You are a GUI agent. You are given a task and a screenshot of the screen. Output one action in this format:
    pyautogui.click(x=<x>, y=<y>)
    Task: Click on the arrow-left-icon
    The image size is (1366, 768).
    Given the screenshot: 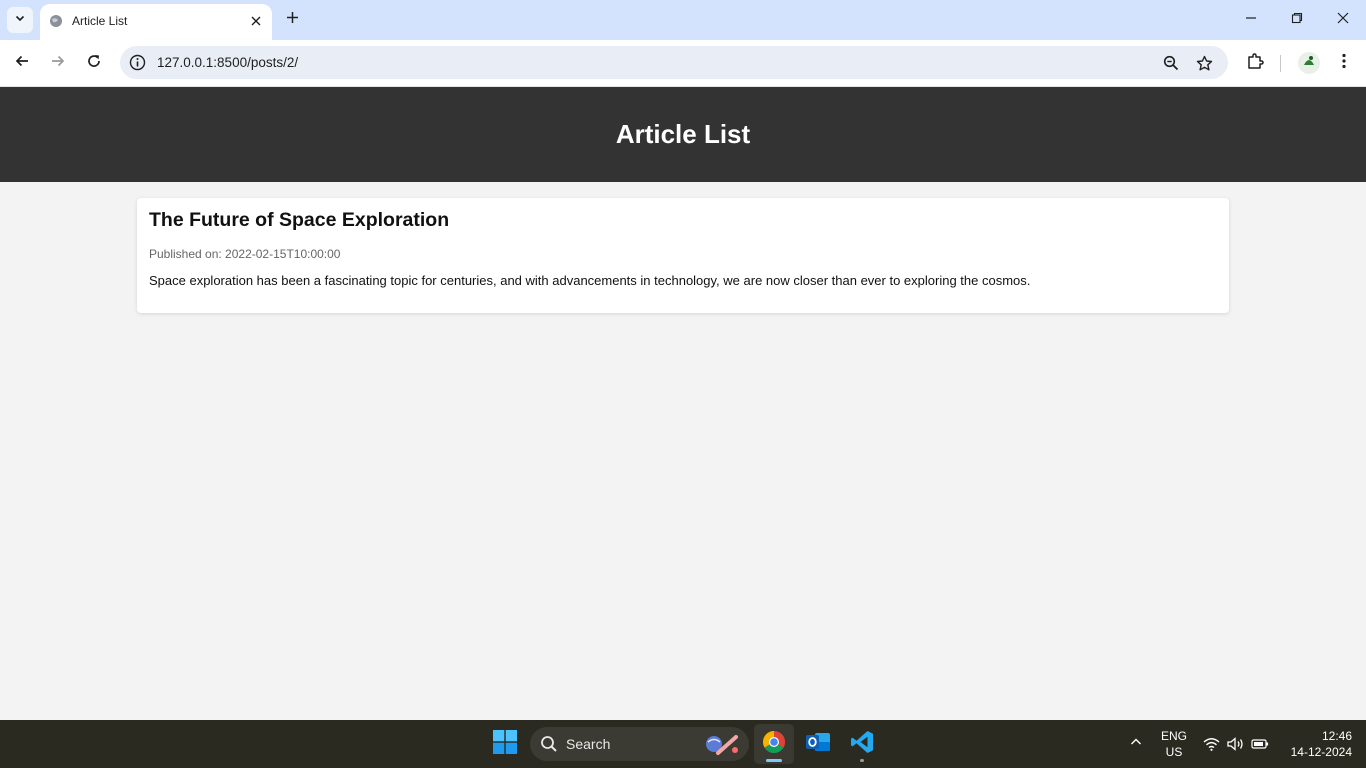 What is the action you would take?
    pyautogui.click(x=22, y=63)
    